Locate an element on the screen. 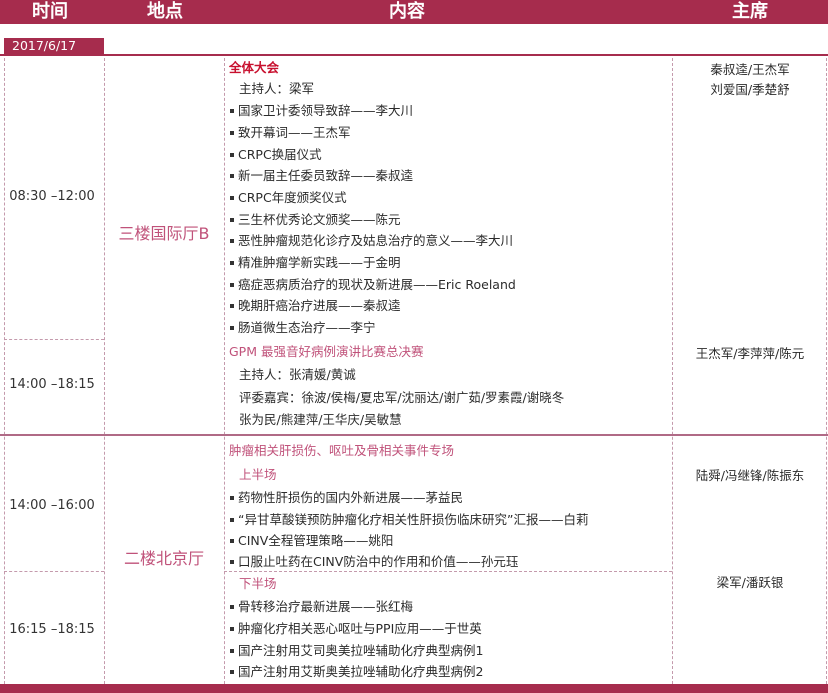  agenda-item: “异甘草酸镁预防肿瘤化疗相关性肝损伤临床研究”汇报——白莉 is located at coordinates (449, 519).